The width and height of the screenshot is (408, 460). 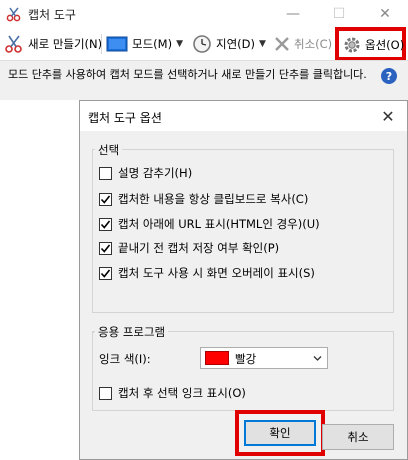 I want to click on option-label: 끝내기 전 캡처 저장 여부 확인(P), so click(x=199, y=248).